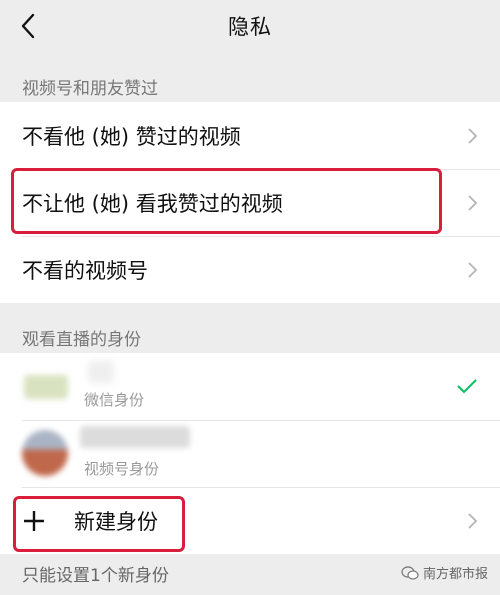 This screenshot has width=500, height=595. What do you see at coordinates (467, 386) in the screenshot?
I see `checkmark-icon` at bounding box center [467, 386].